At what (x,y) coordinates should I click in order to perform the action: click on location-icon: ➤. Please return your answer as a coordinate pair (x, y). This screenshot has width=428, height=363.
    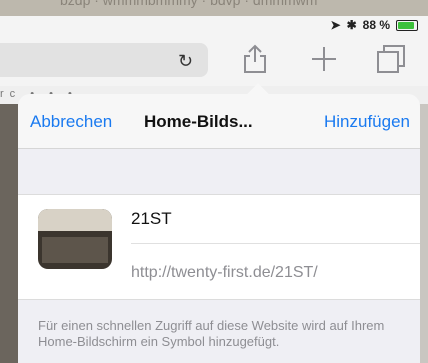
    Looking at the image, I should click on (335, 25).